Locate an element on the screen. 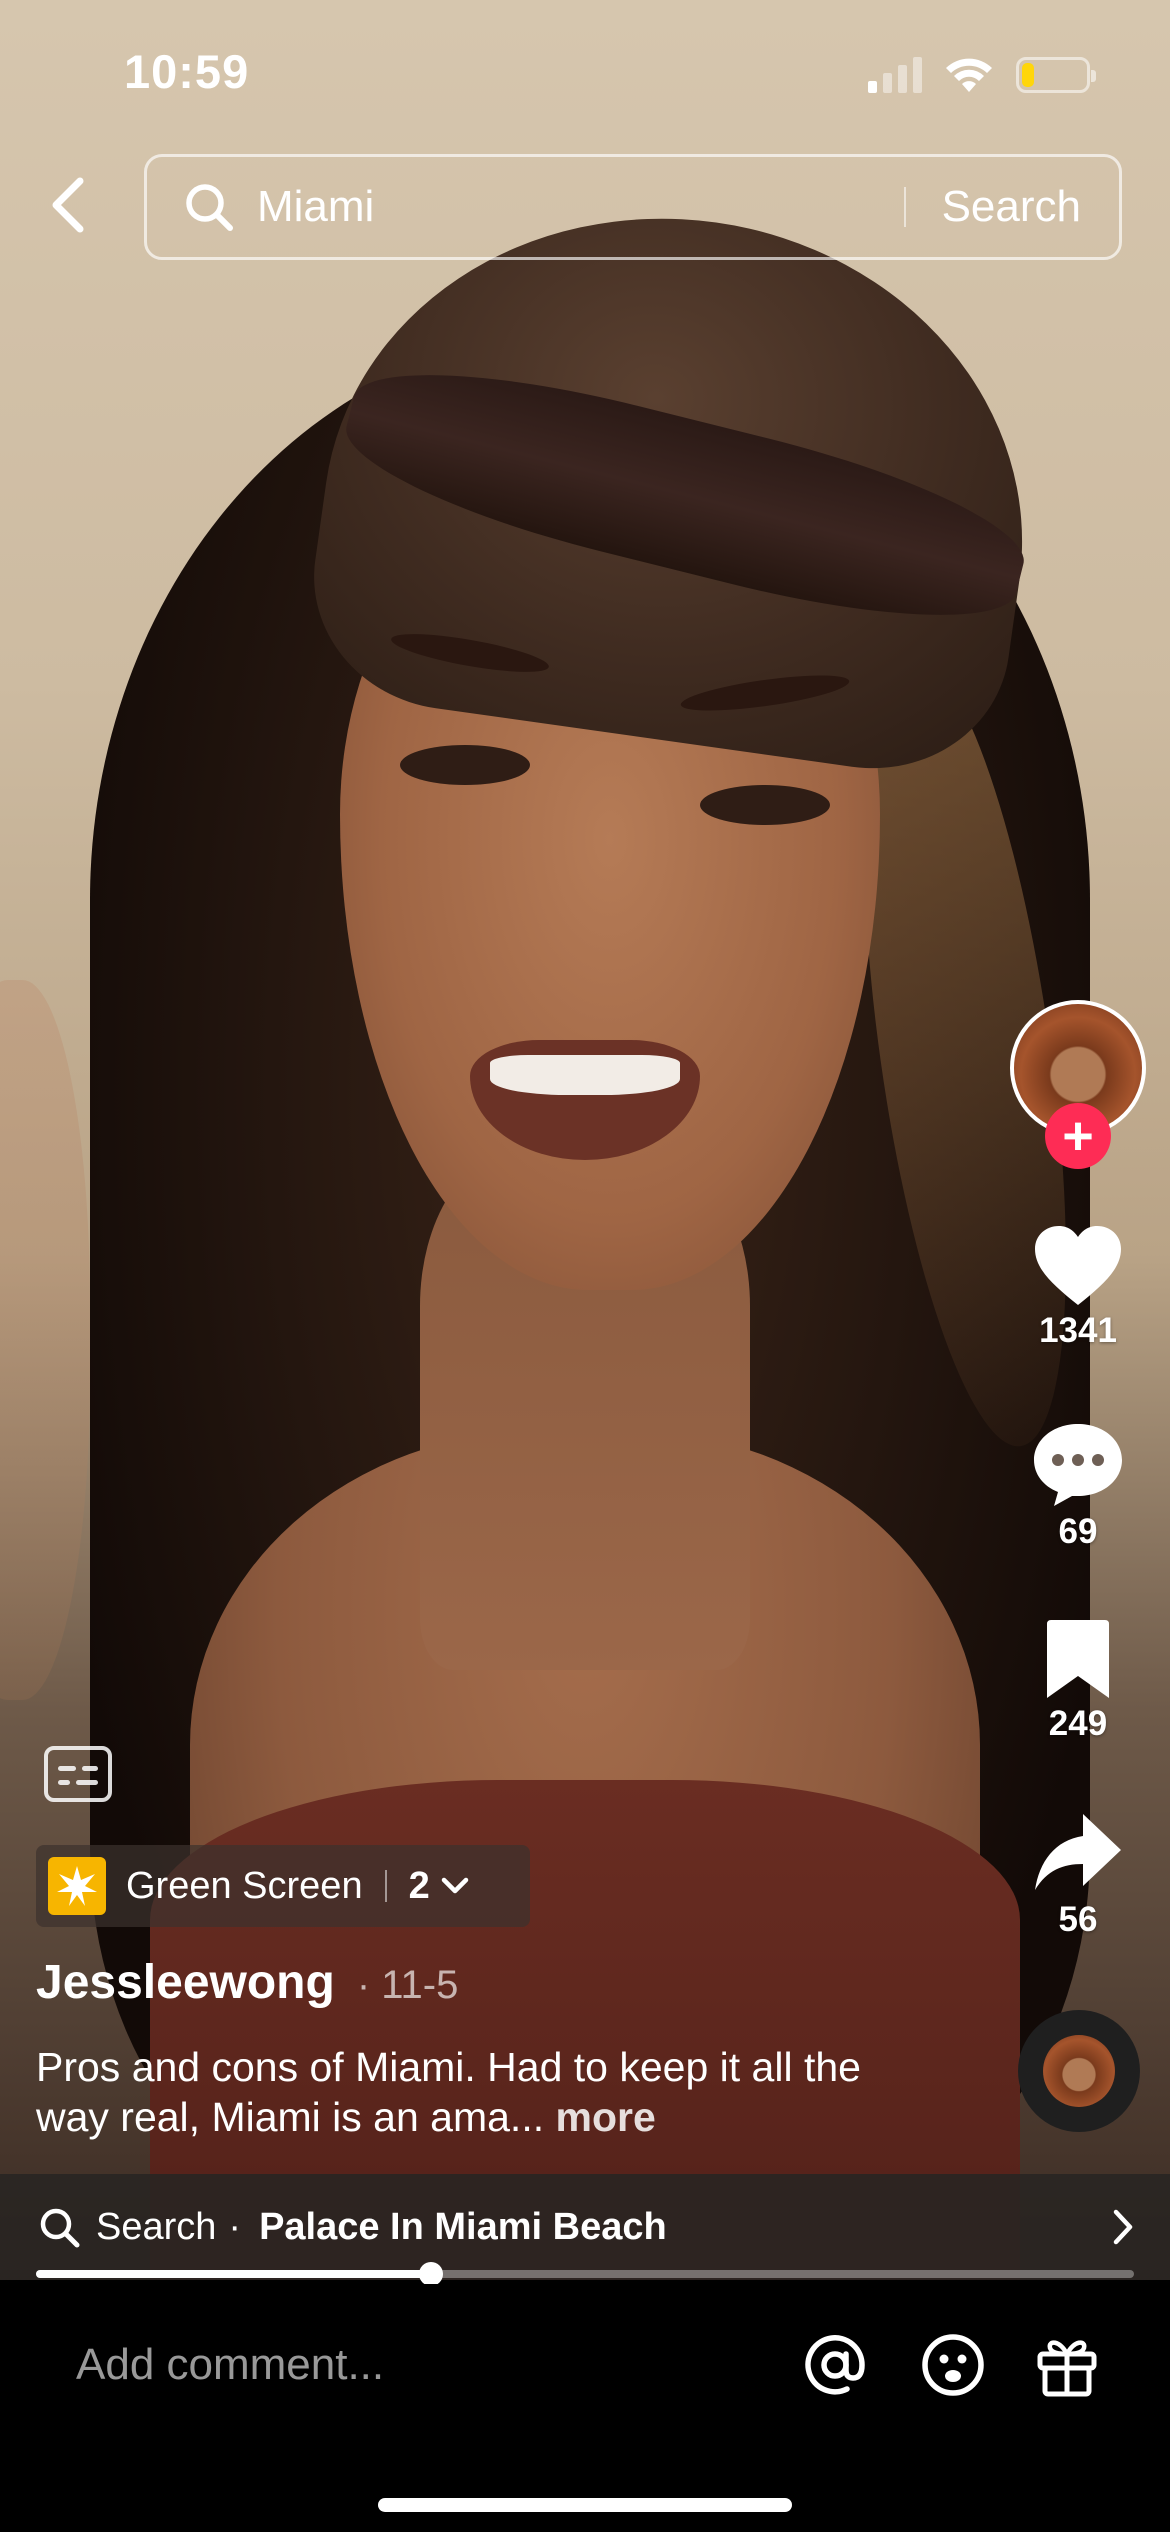  wifi-icon is located at coordinates (969, 75).